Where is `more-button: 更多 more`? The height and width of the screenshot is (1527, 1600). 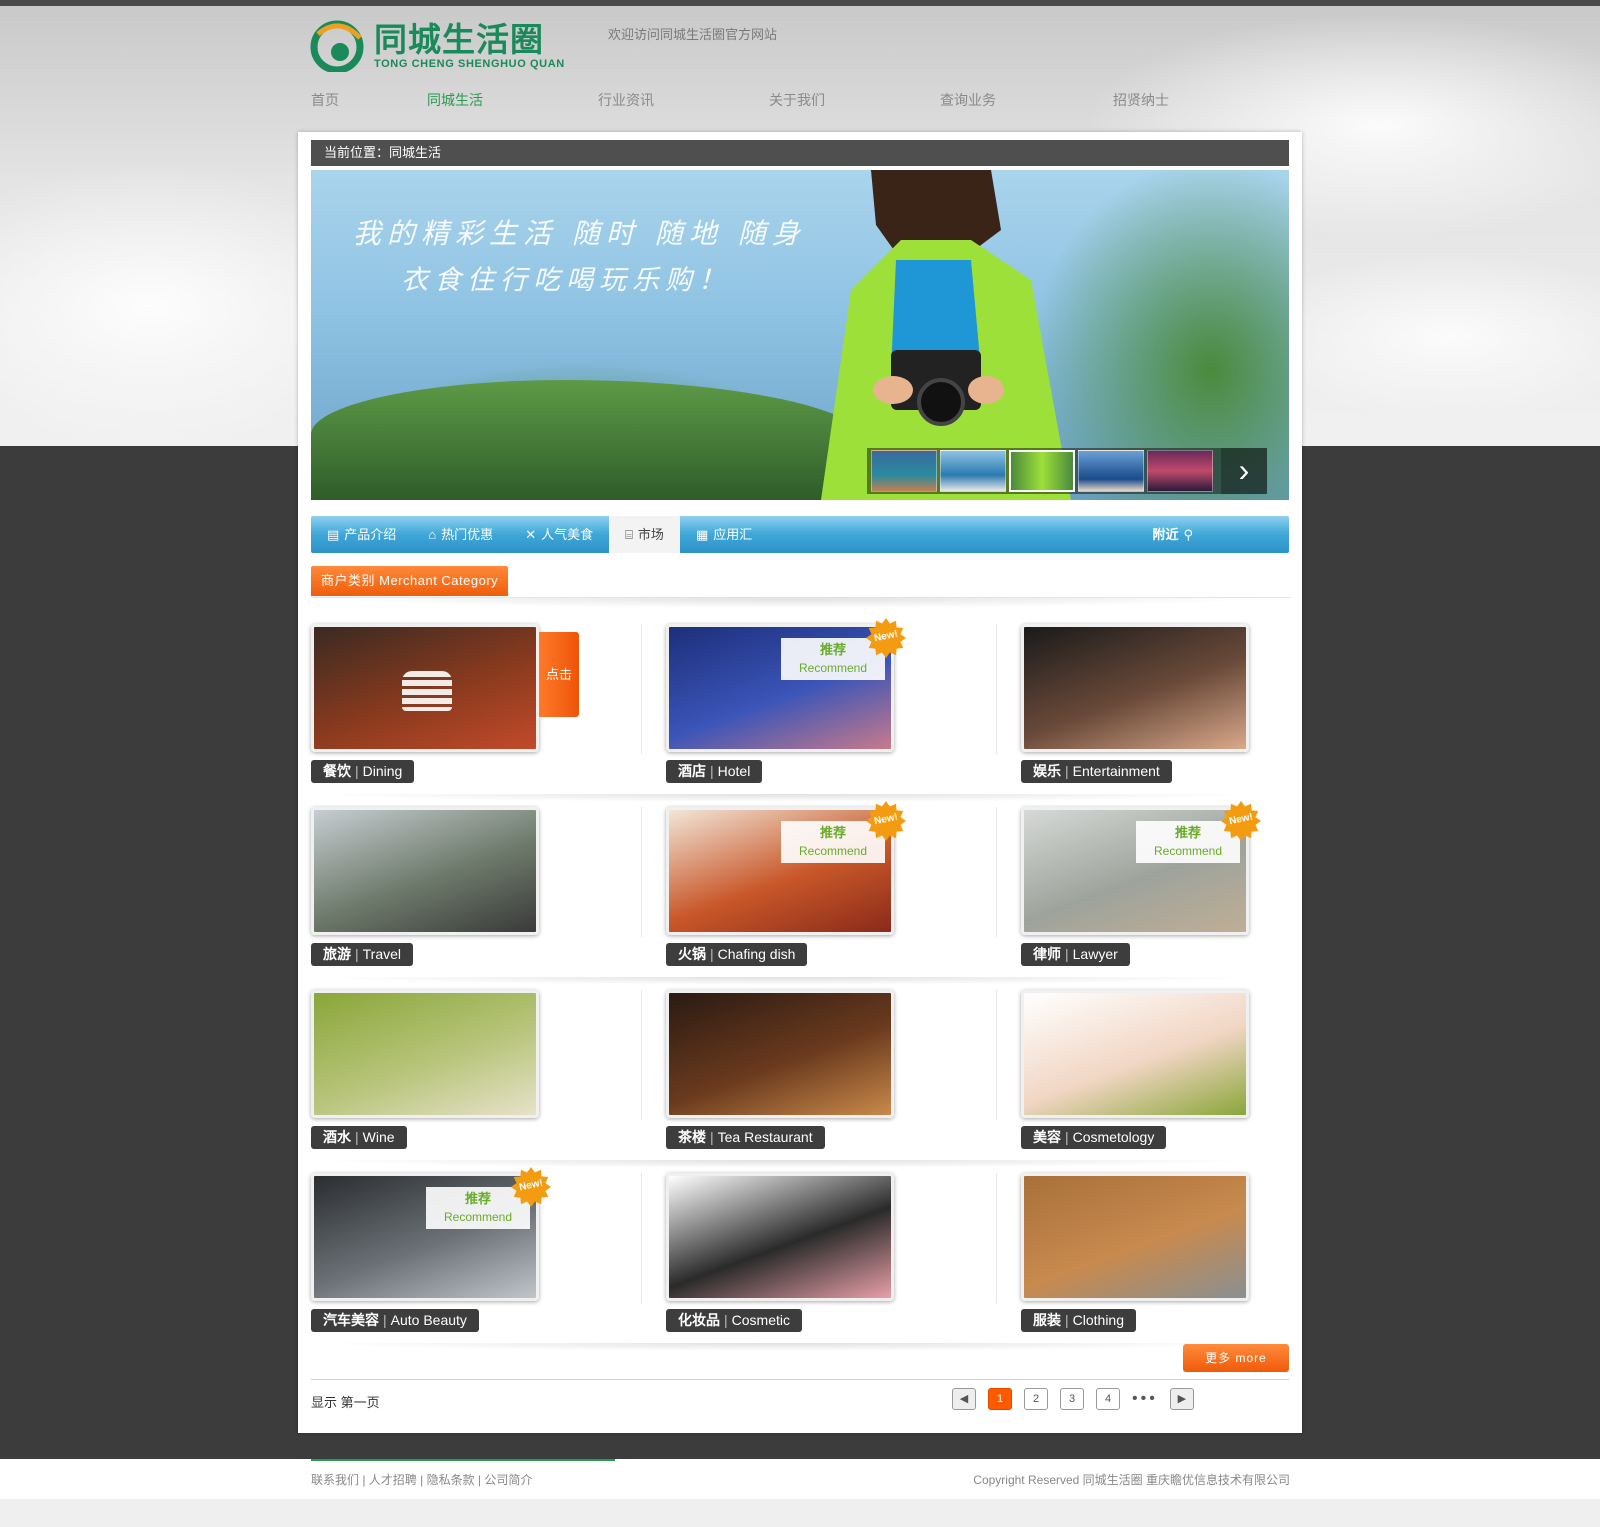
more-button: 更多 more is located at coordinates (1236, 1358).